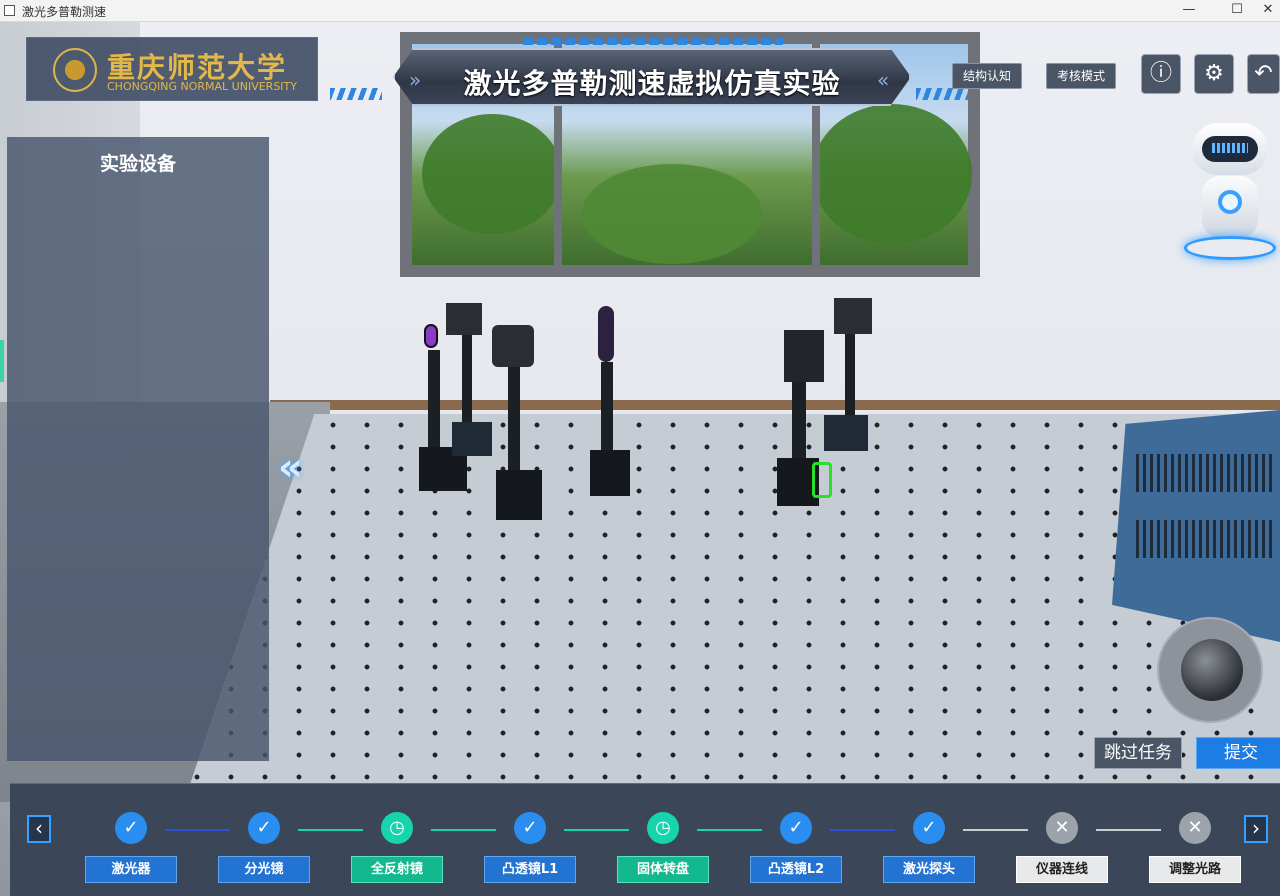  I want to click on equipment-panel: 实验设备, so click(138, 449).